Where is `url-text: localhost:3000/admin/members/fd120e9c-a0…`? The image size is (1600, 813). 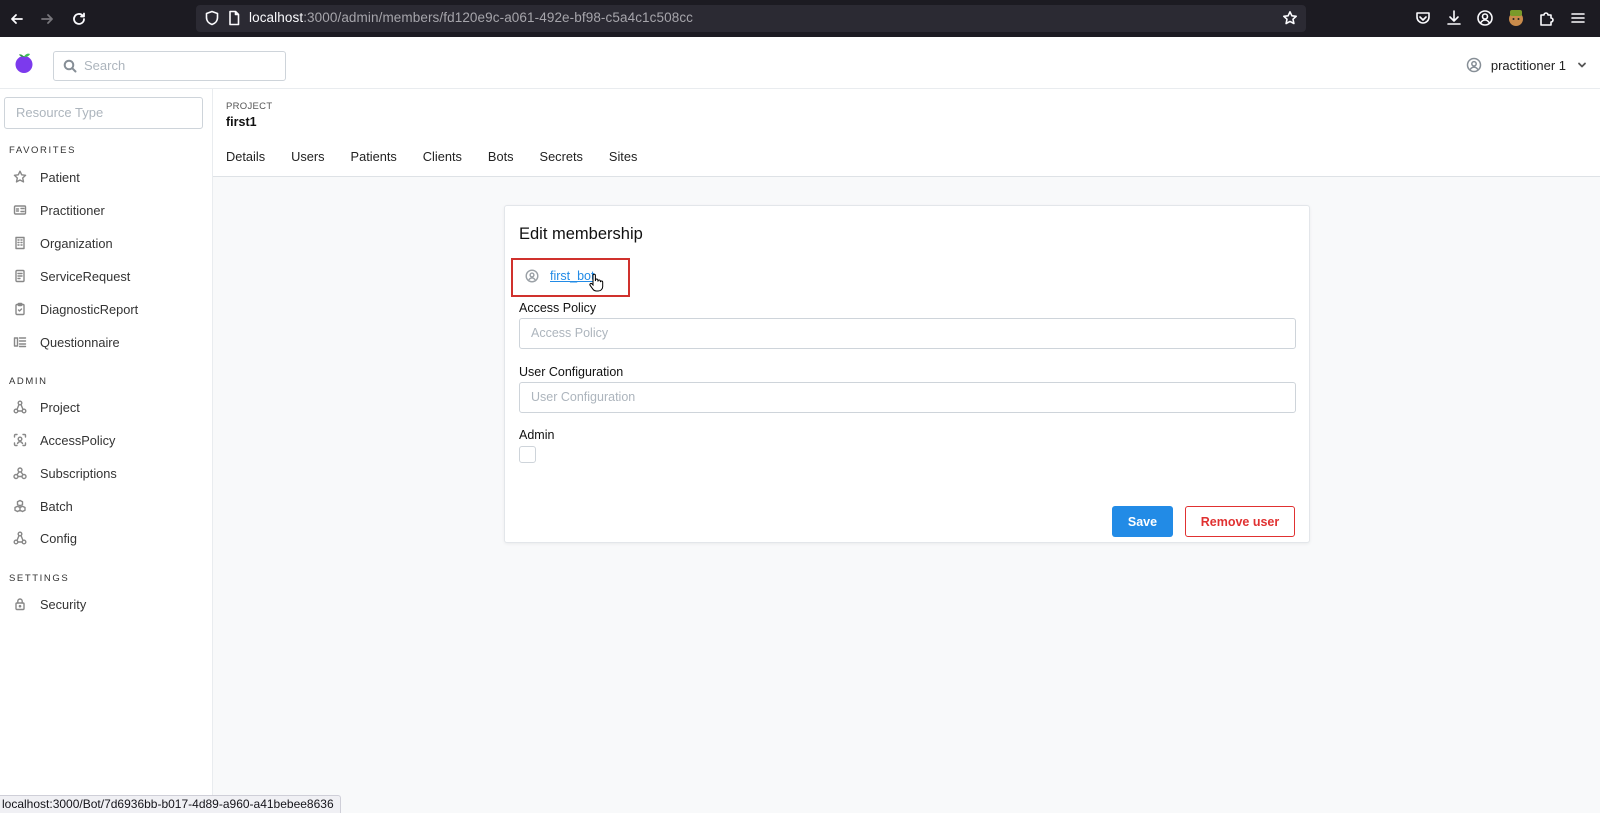
url-text: localhost:3000/admin/members/fd120e9c-a0… is located at coordinates (471, 17).